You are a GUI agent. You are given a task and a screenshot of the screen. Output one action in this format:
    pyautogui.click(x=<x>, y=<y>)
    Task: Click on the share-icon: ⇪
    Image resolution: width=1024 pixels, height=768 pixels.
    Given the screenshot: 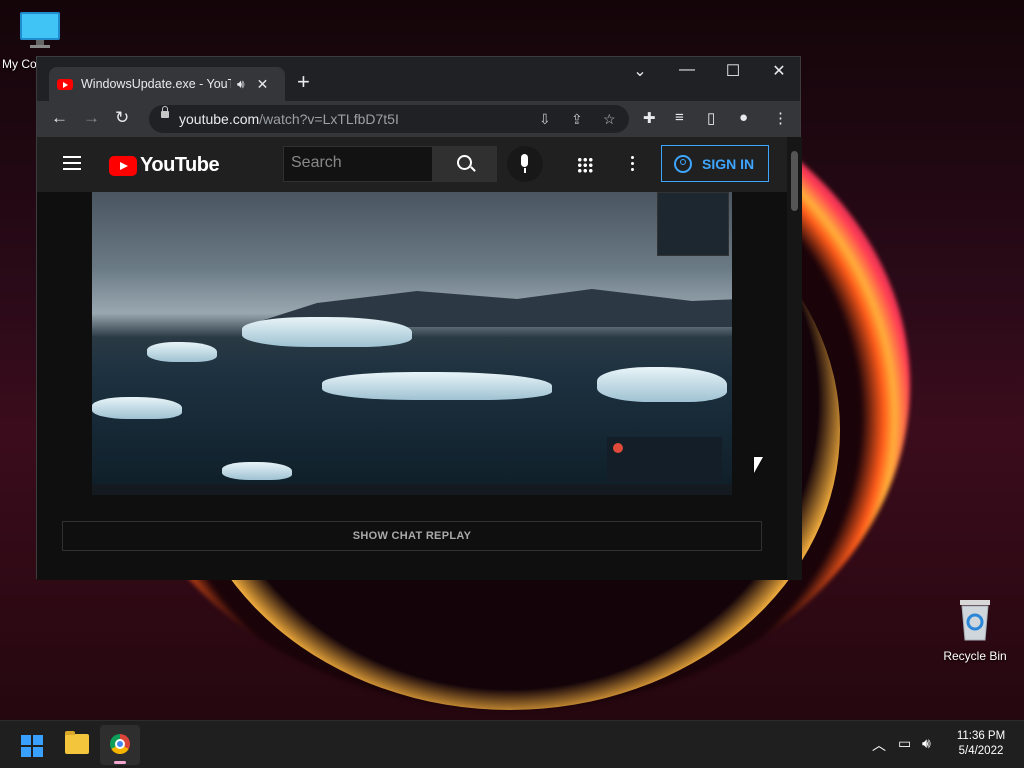 What is the action you would take?
    pyautogui.click(x=577, y=119)
    